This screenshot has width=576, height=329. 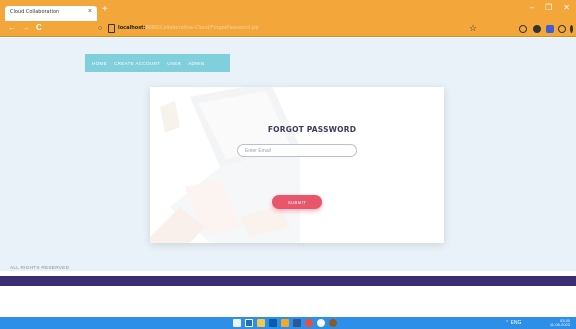 What do you see at coordinates (473, 28) in the screenshot?
I see `bookmark-star-icon: ☆` at bounding box center [473, 28].